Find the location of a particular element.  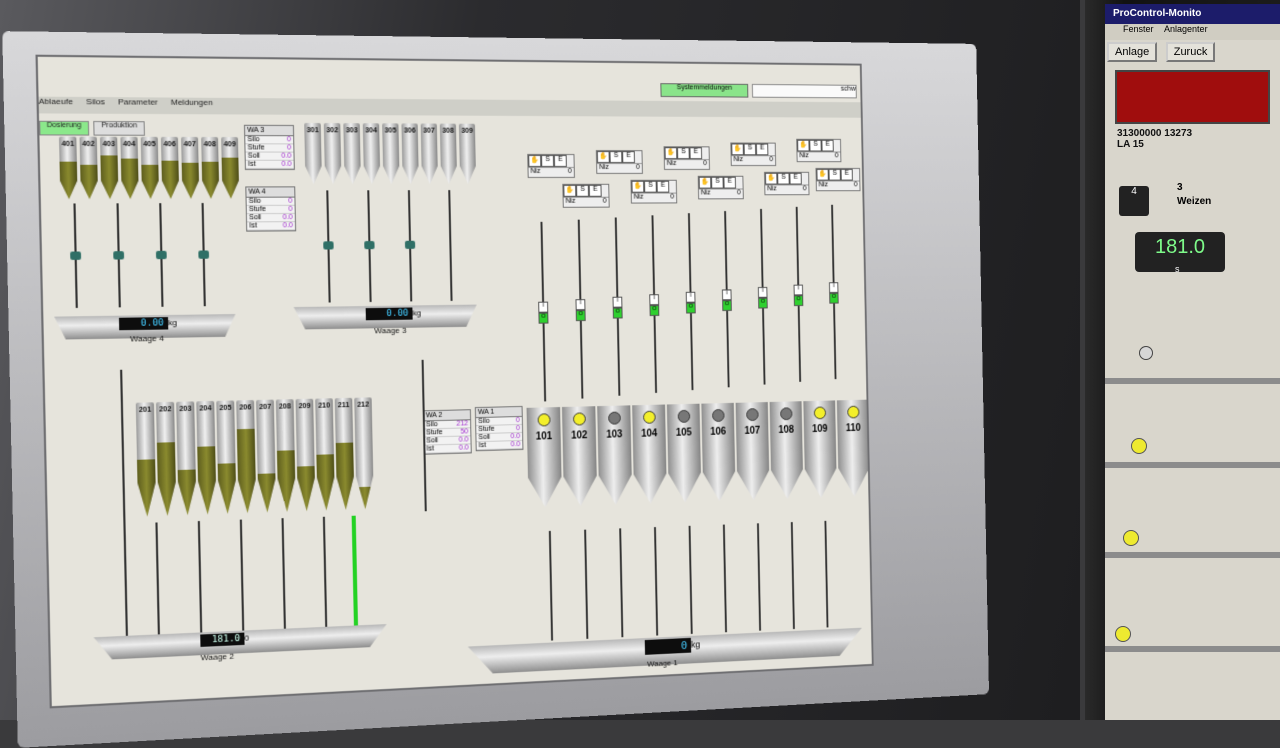

silo-106: 106 is located at coordinates (718, 452).